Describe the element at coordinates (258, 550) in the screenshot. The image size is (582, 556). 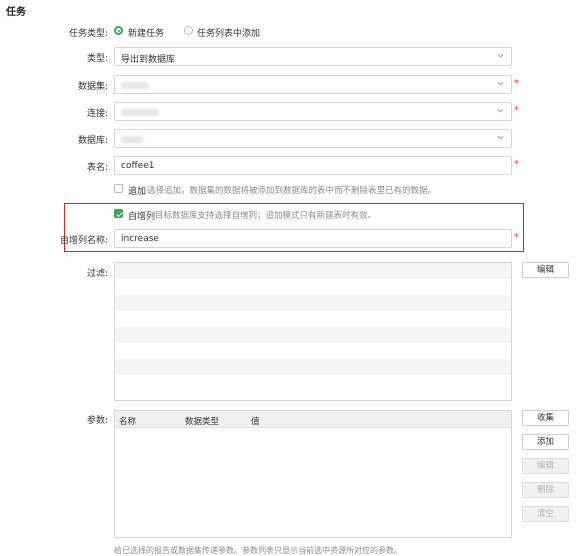
I see `params-footnote: 给已选择的报告或数据集传递参数。参数列表只显示当前选中资源所对应的参数。` at that location.